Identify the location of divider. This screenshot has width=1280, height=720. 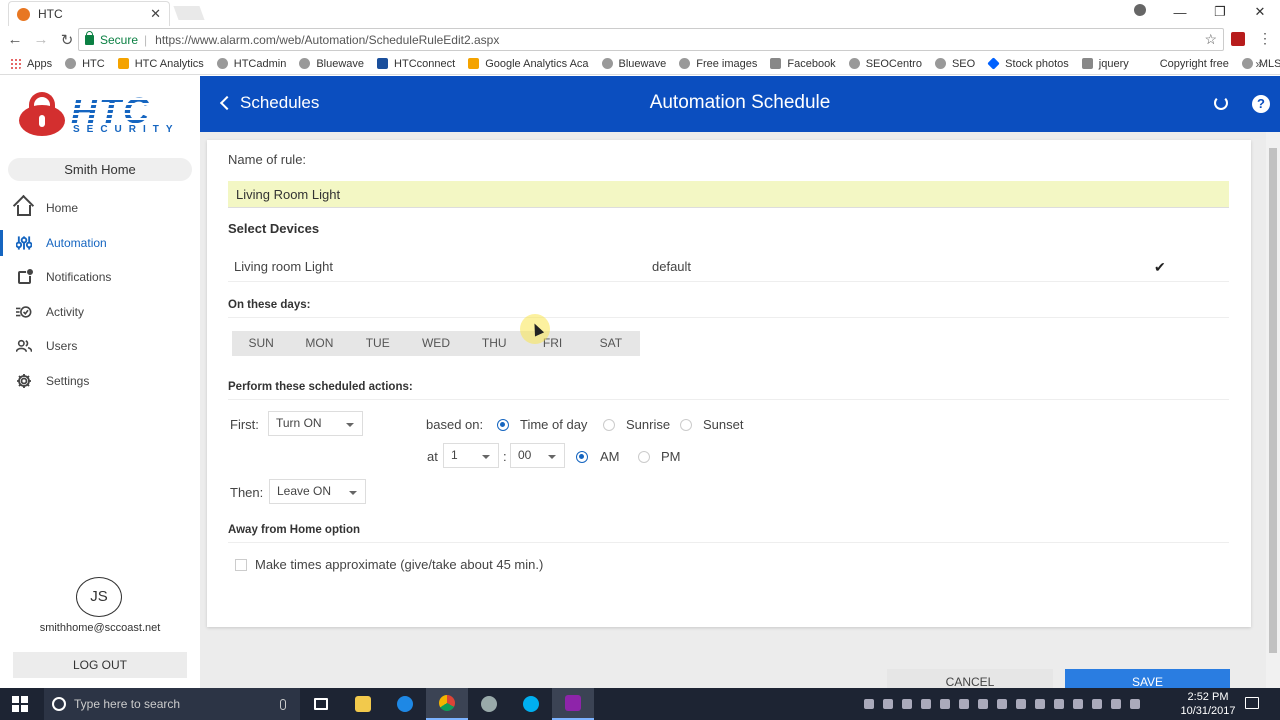
(728, 317).